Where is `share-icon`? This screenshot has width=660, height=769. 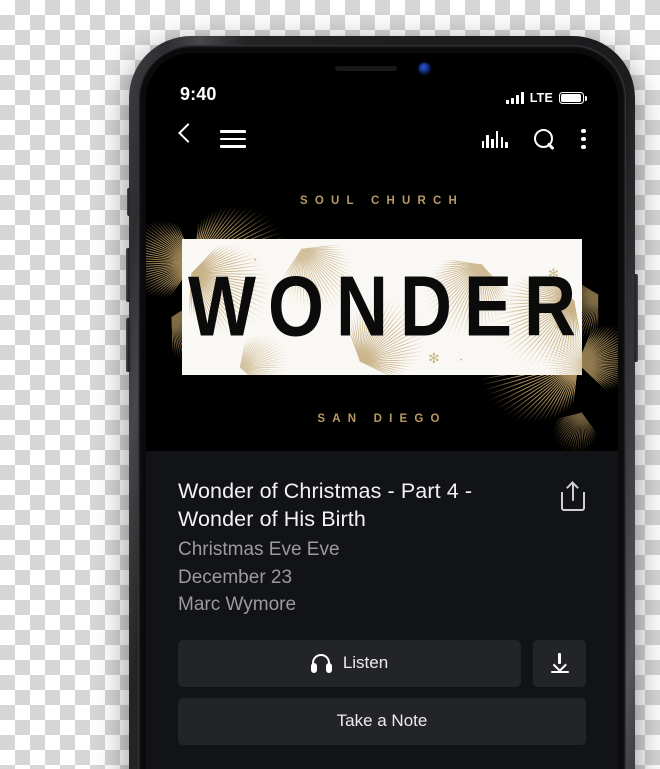
share-icon is located at coordinates (573, 496).